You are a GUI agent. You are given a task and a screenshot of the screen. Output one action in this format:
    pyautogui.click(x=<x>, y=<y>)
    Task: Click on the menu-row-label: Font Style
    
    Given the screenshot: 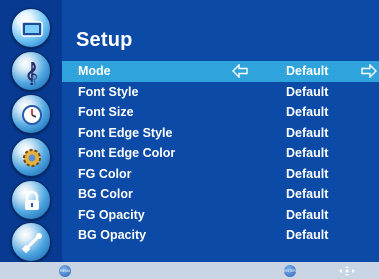 What is the action you would take?
    pyautogui.click(x=108, y=91)
    